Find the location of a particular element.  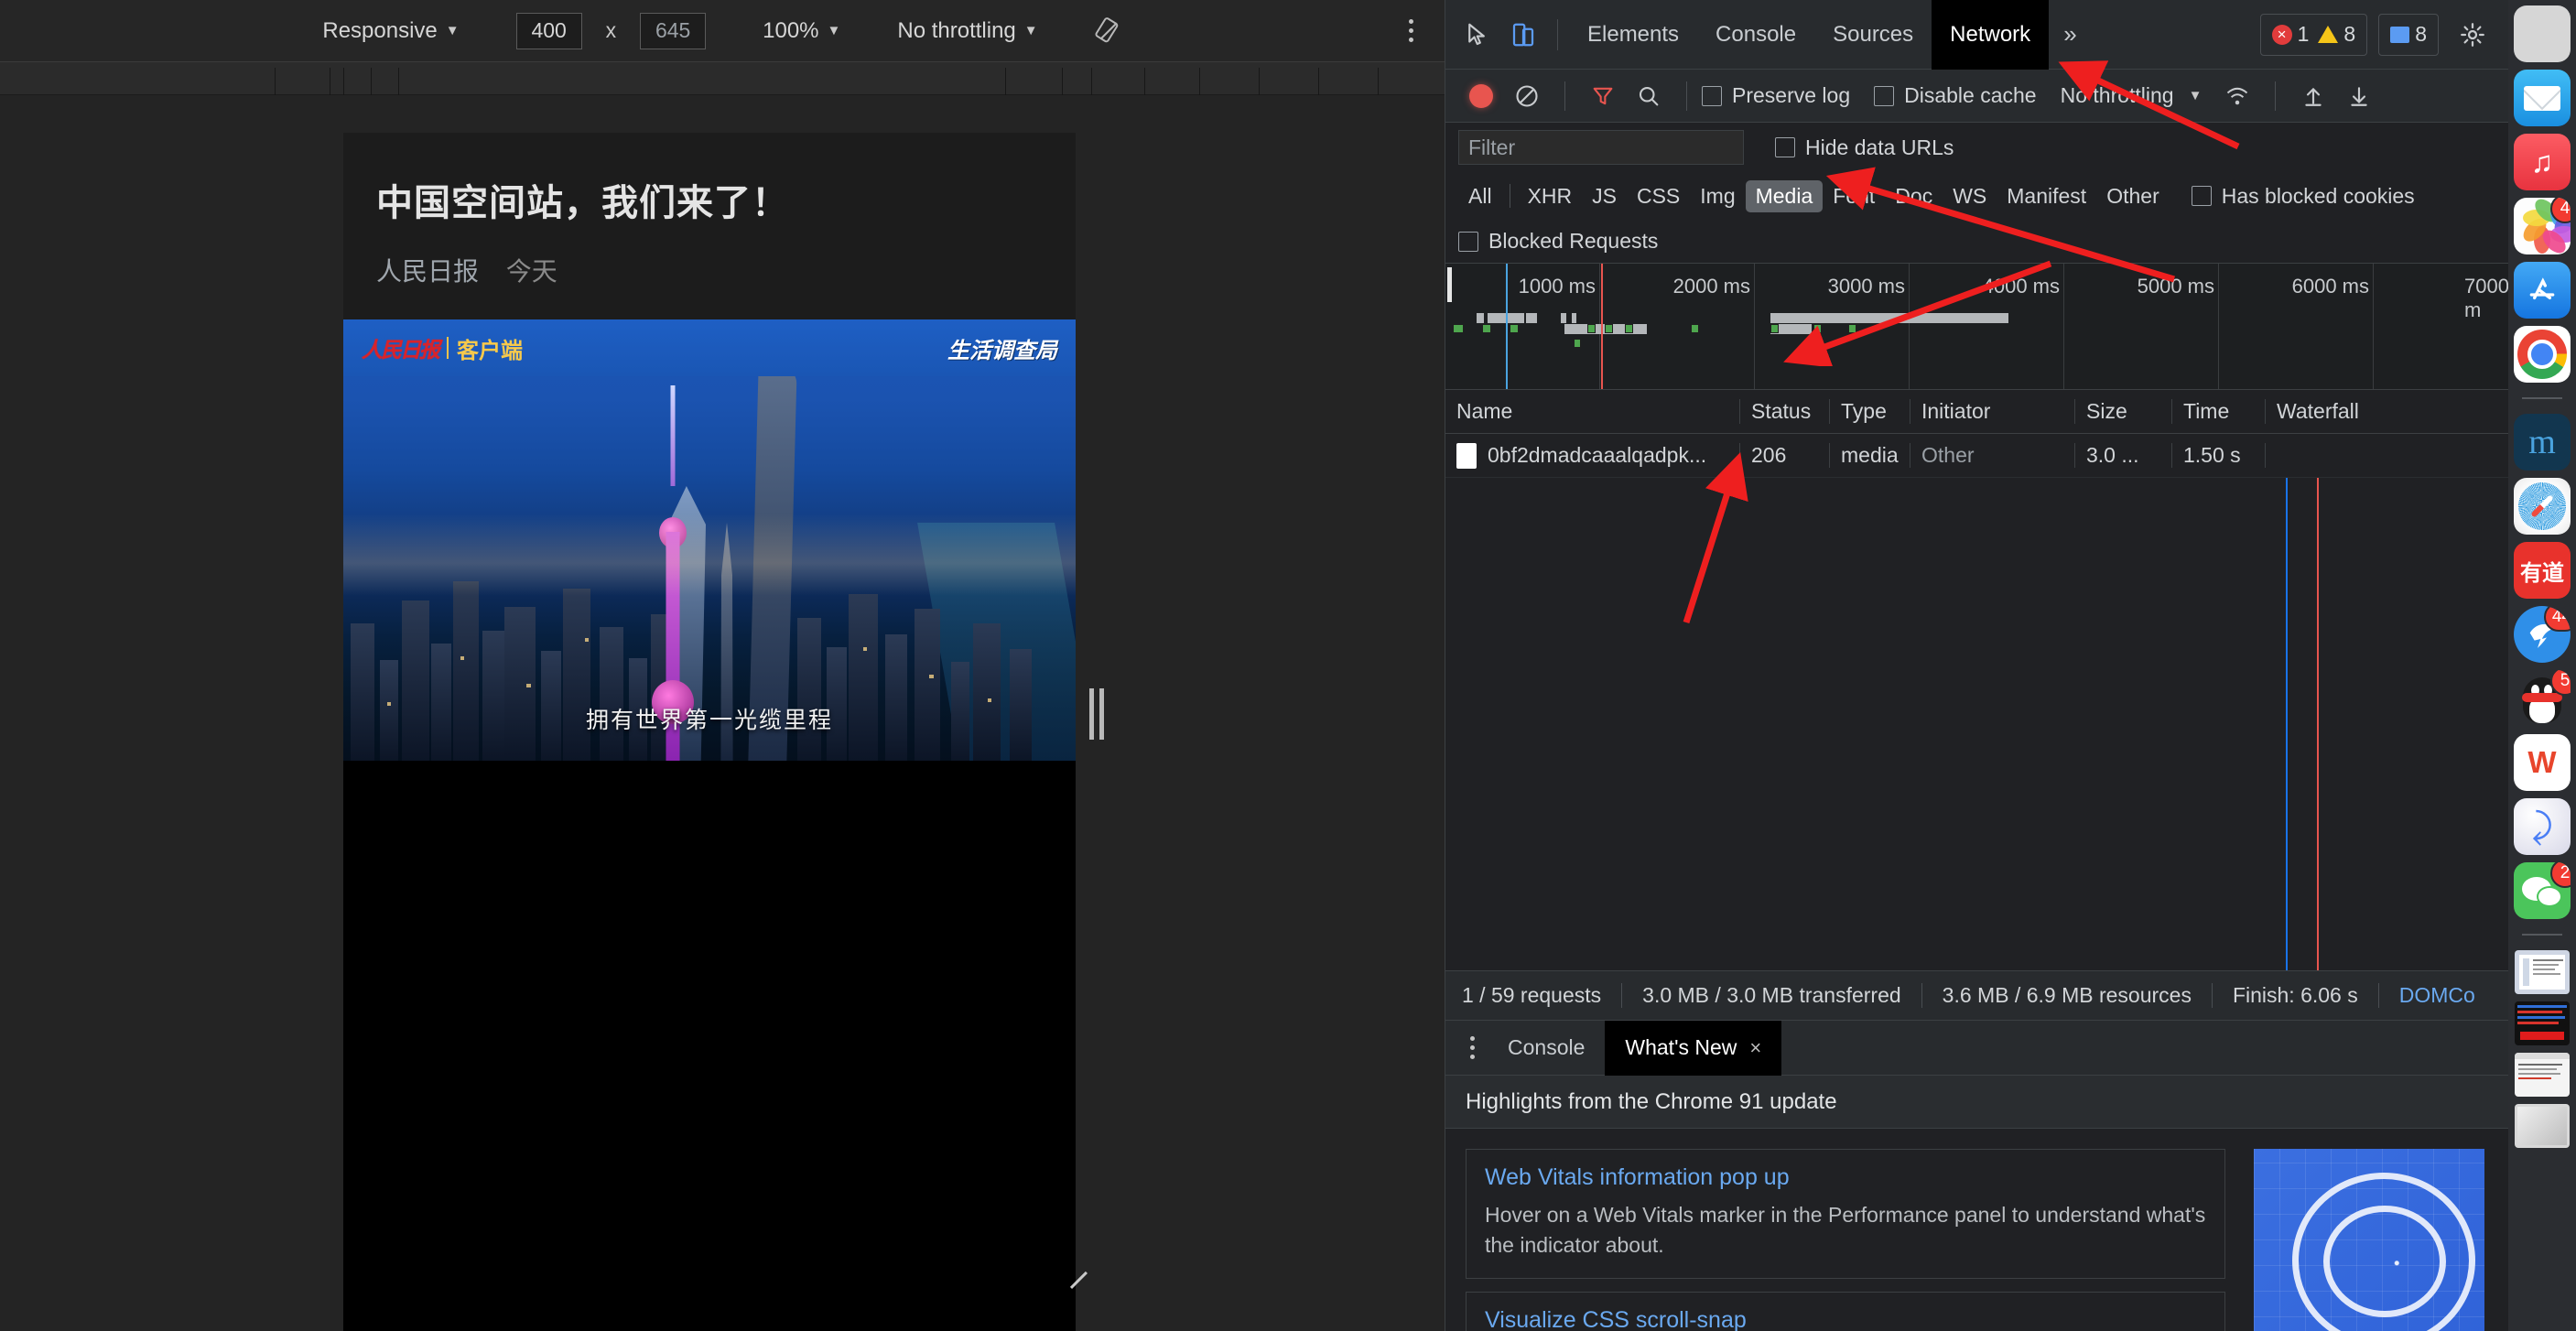

device-toolbar-more-button is located at coordinates (1411, 31).